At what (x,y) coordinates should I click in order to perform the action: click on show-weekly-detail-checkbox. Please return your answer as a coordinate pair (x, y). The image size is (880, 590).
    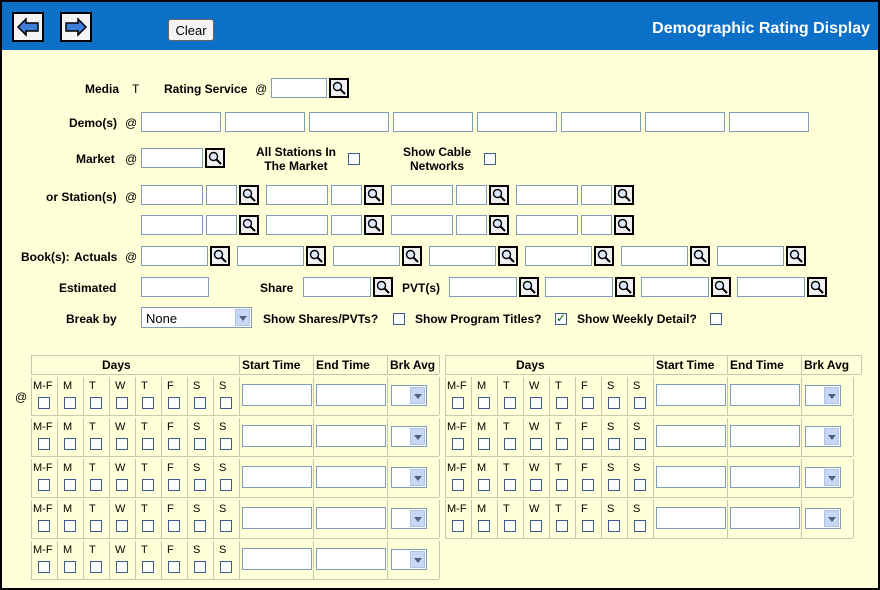
    Looking at the image, I should click on (716, 319).